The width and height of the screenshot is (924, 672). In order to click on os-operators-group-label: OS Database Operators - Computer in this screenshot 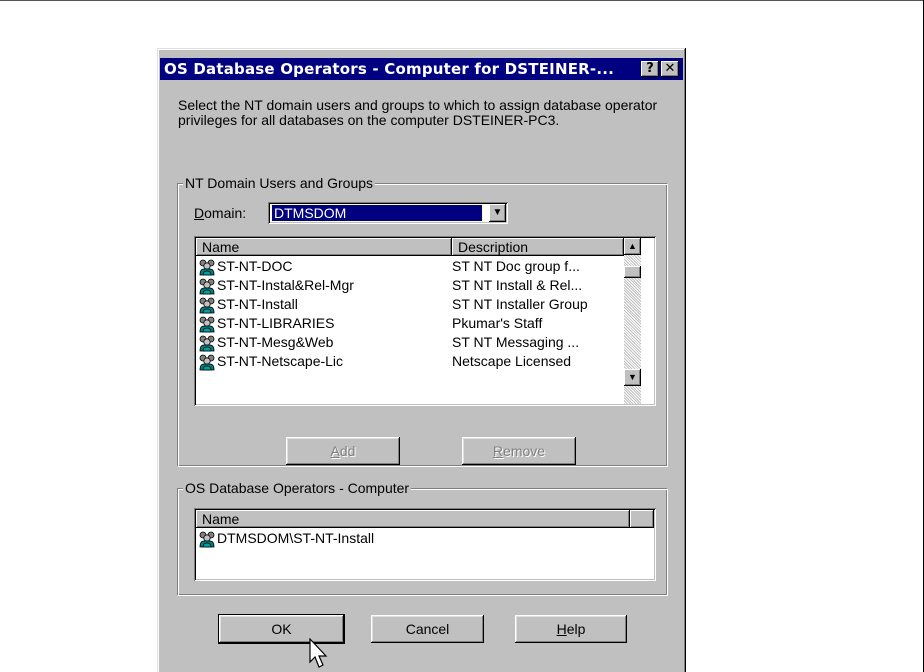, I will do `click(297, 488)`.